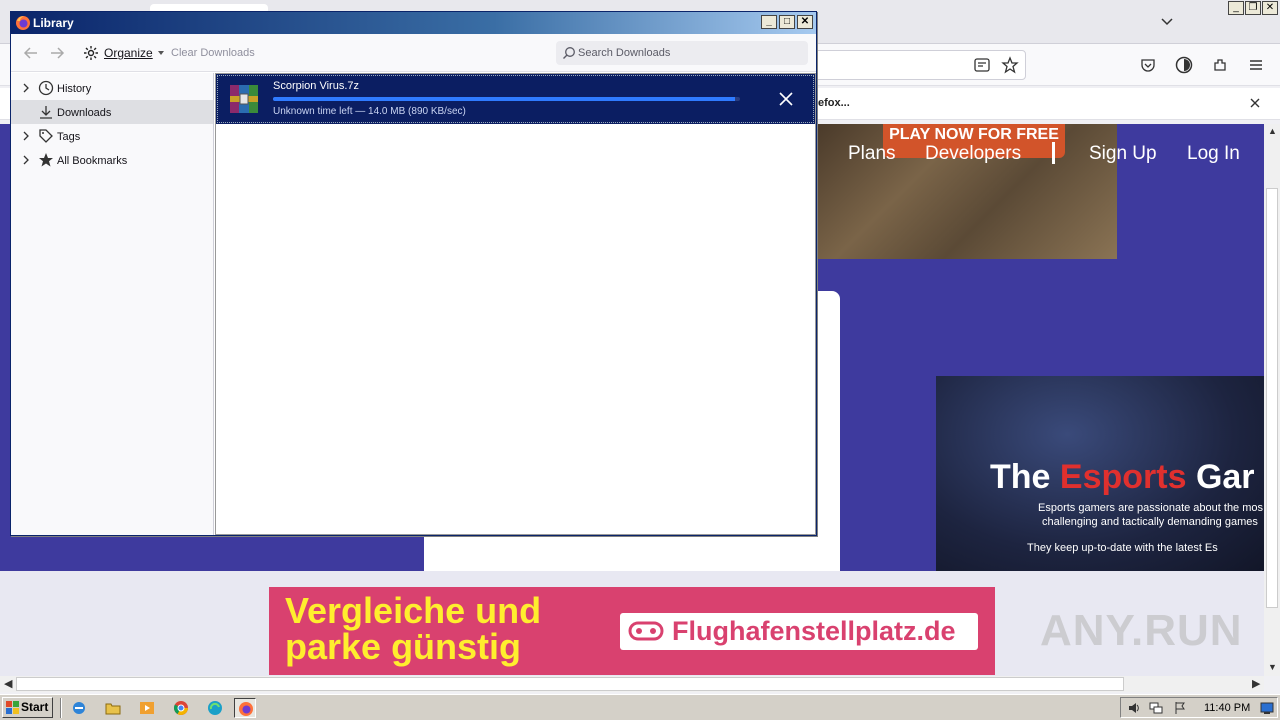  What do you see at coordinates (786, 99) in the screenshot?
I see `cancel-download-icon` at bounding box center [786, 99].